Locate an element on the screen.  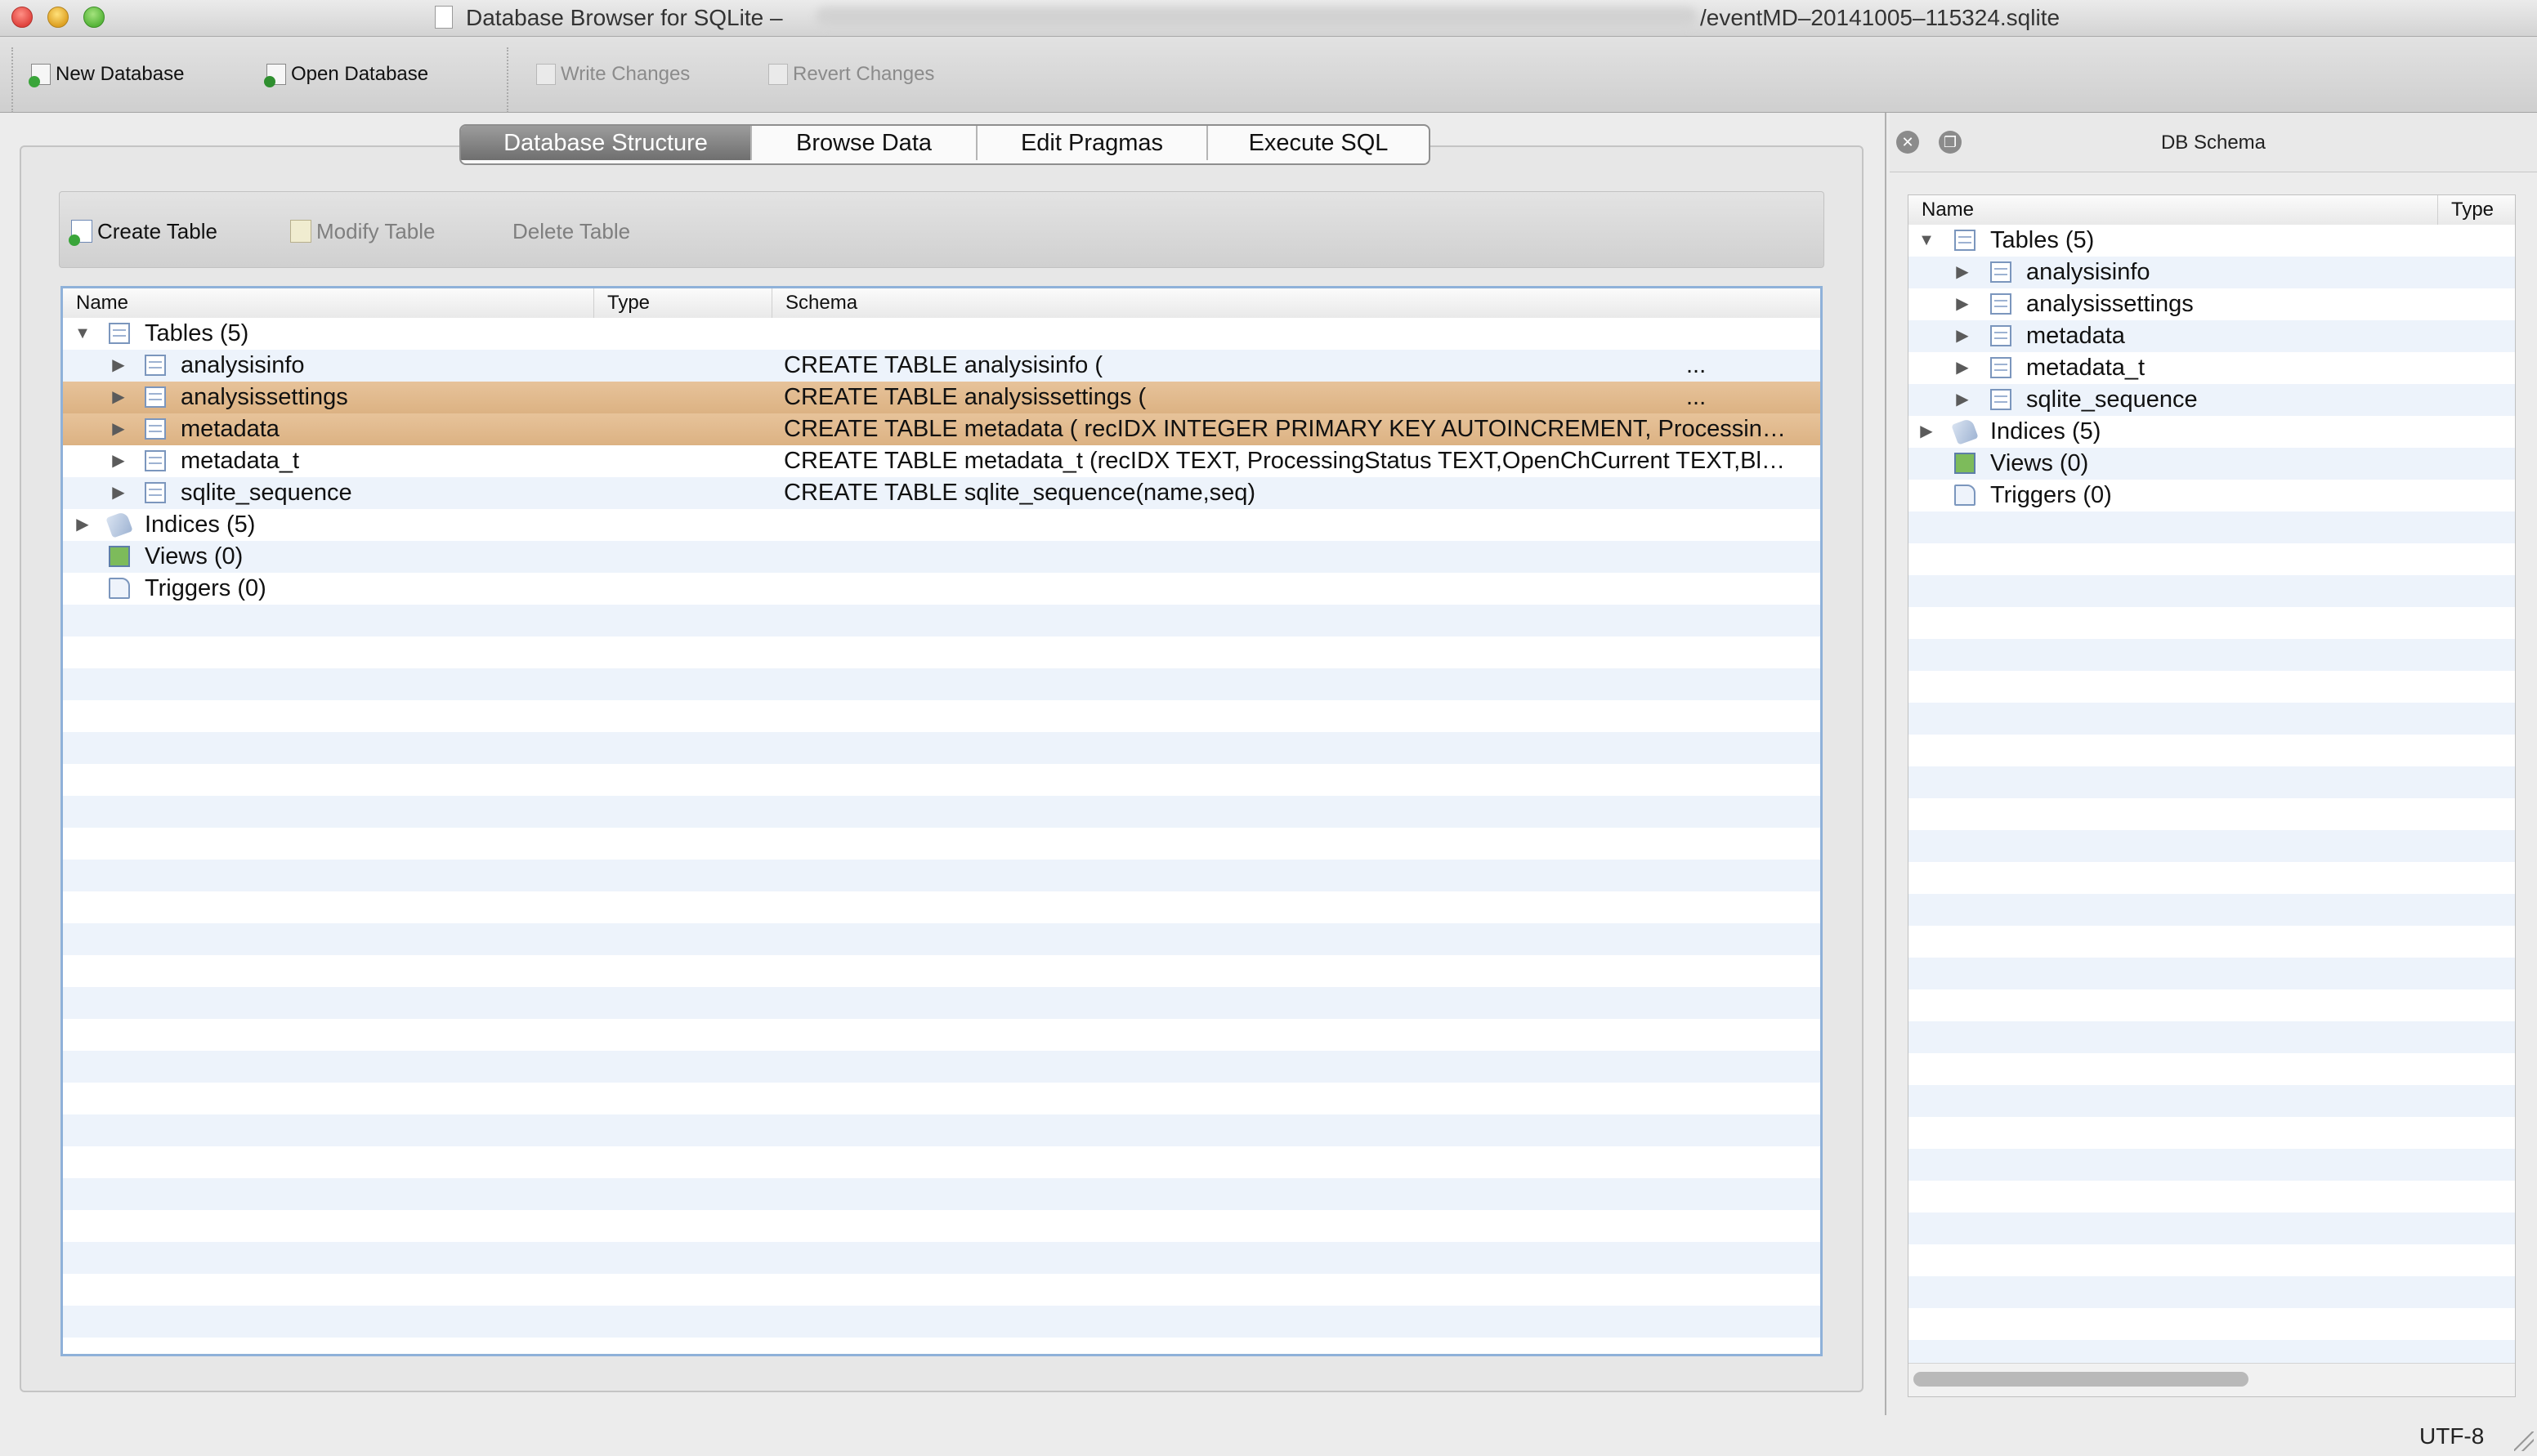
dock-row-triggers: Triggers (0) is located at coordinates (2211, 495).